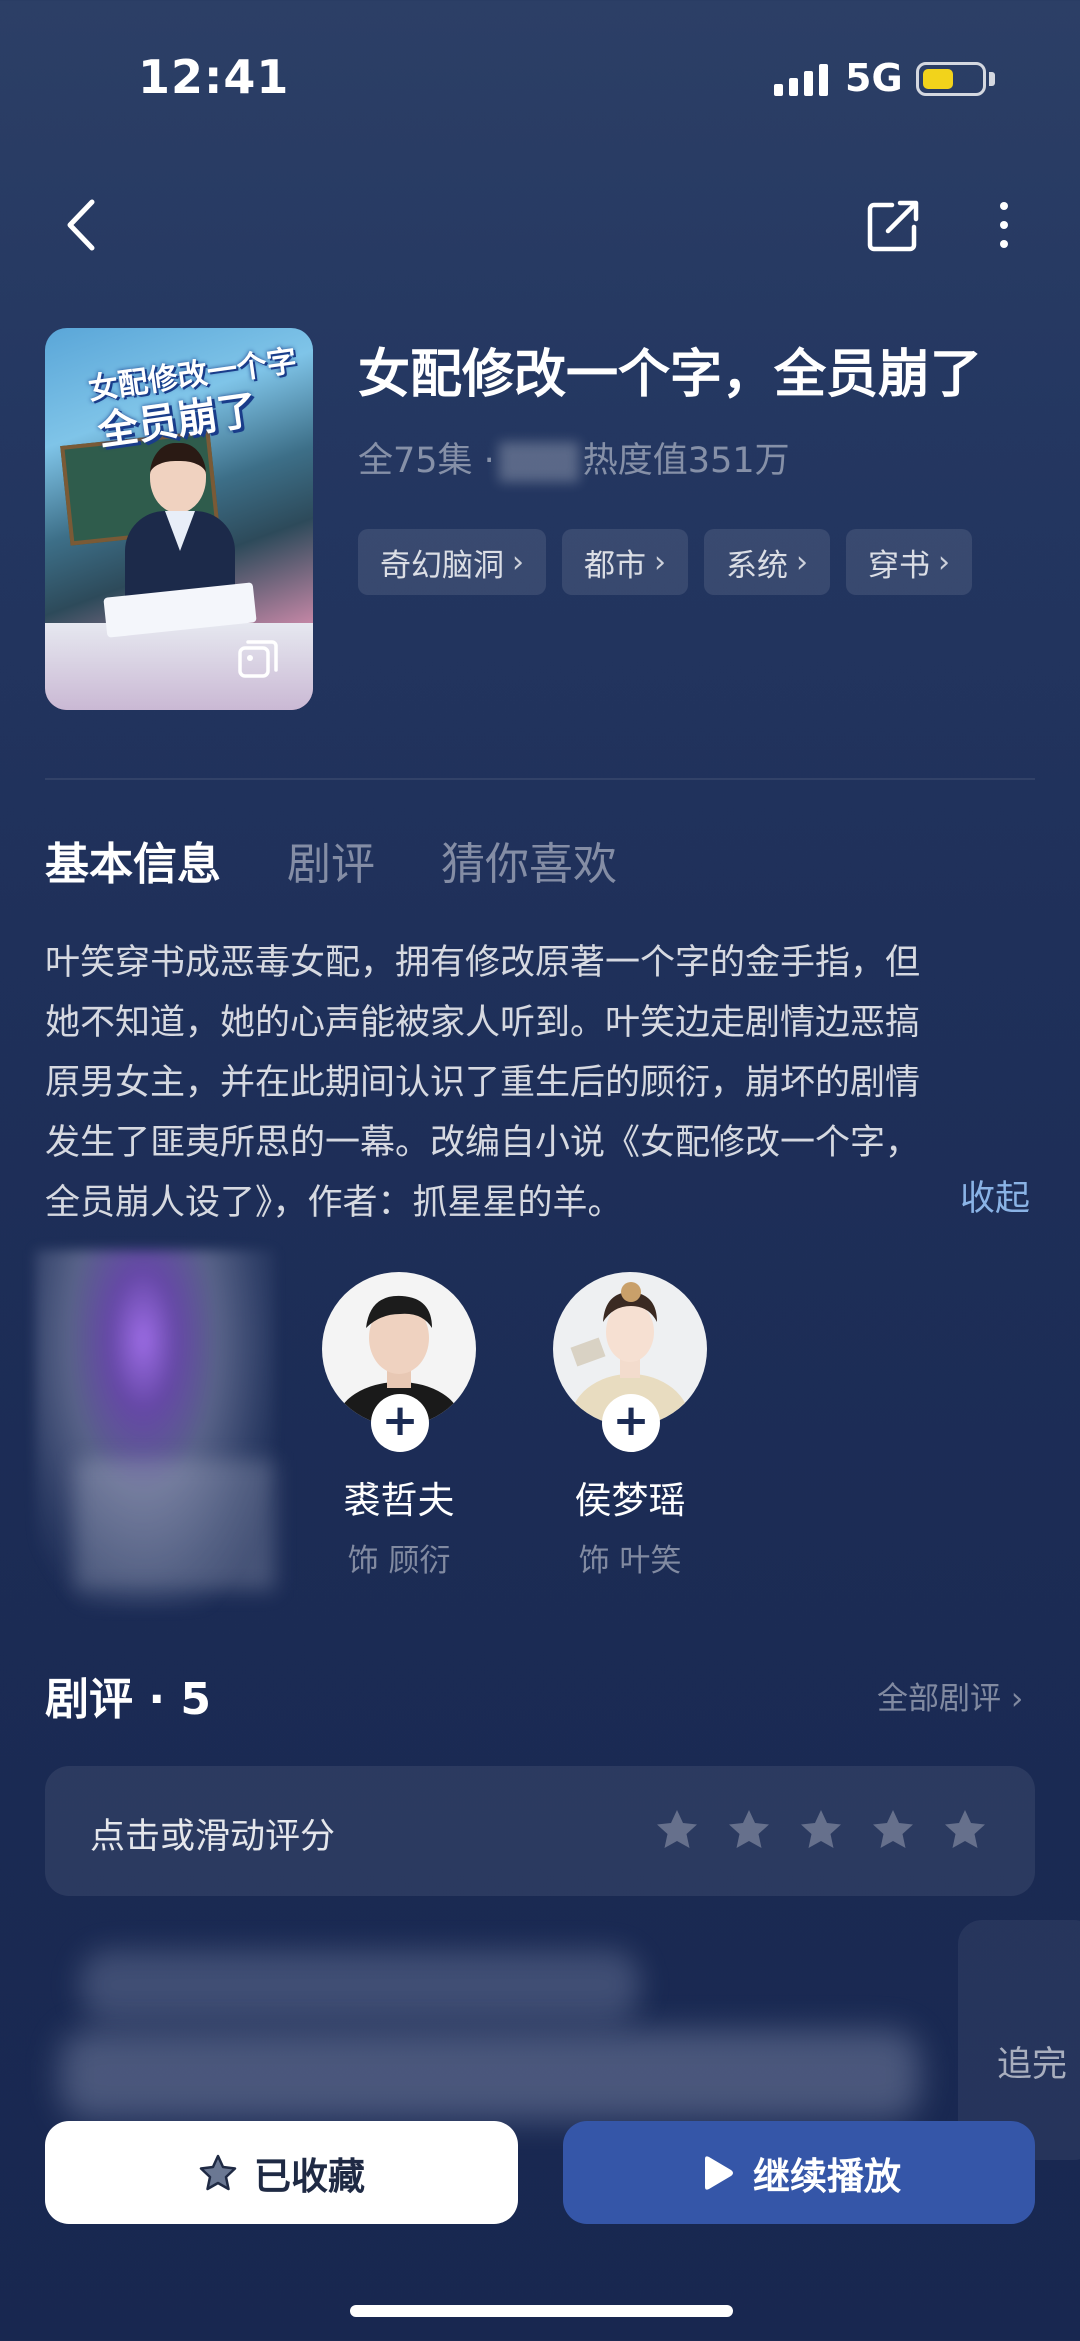 Image resolution: width=1080 pixels, height=2341 pixels. Describe the element at coordinates (155, 1430) in the screenshot. I see `cast-item-redacted` at that location.